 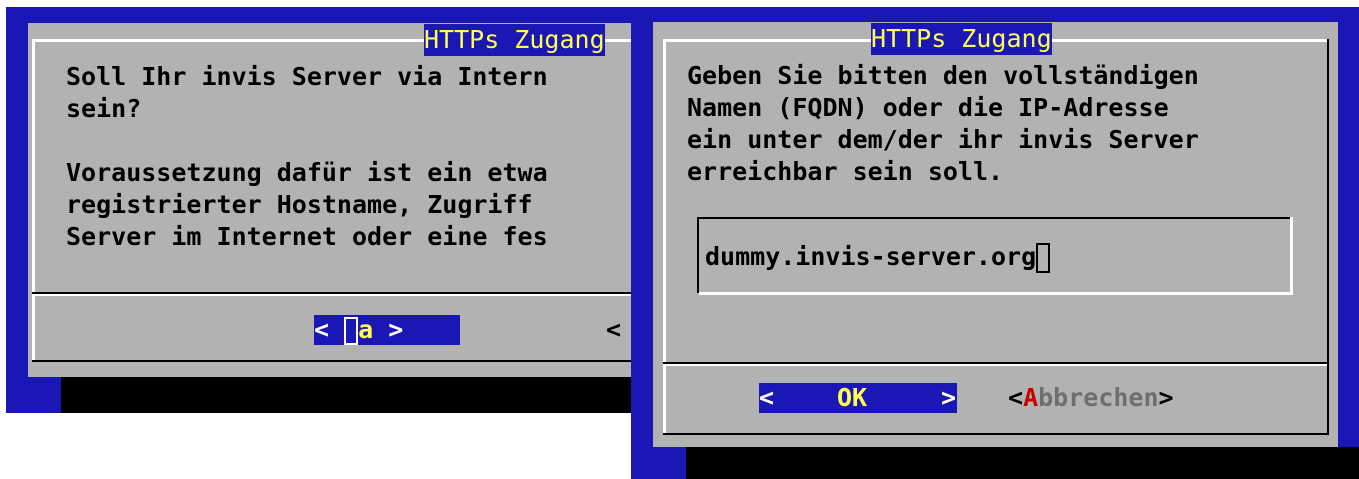 I want to click on input-frame-top, so click(x=994, y=218).